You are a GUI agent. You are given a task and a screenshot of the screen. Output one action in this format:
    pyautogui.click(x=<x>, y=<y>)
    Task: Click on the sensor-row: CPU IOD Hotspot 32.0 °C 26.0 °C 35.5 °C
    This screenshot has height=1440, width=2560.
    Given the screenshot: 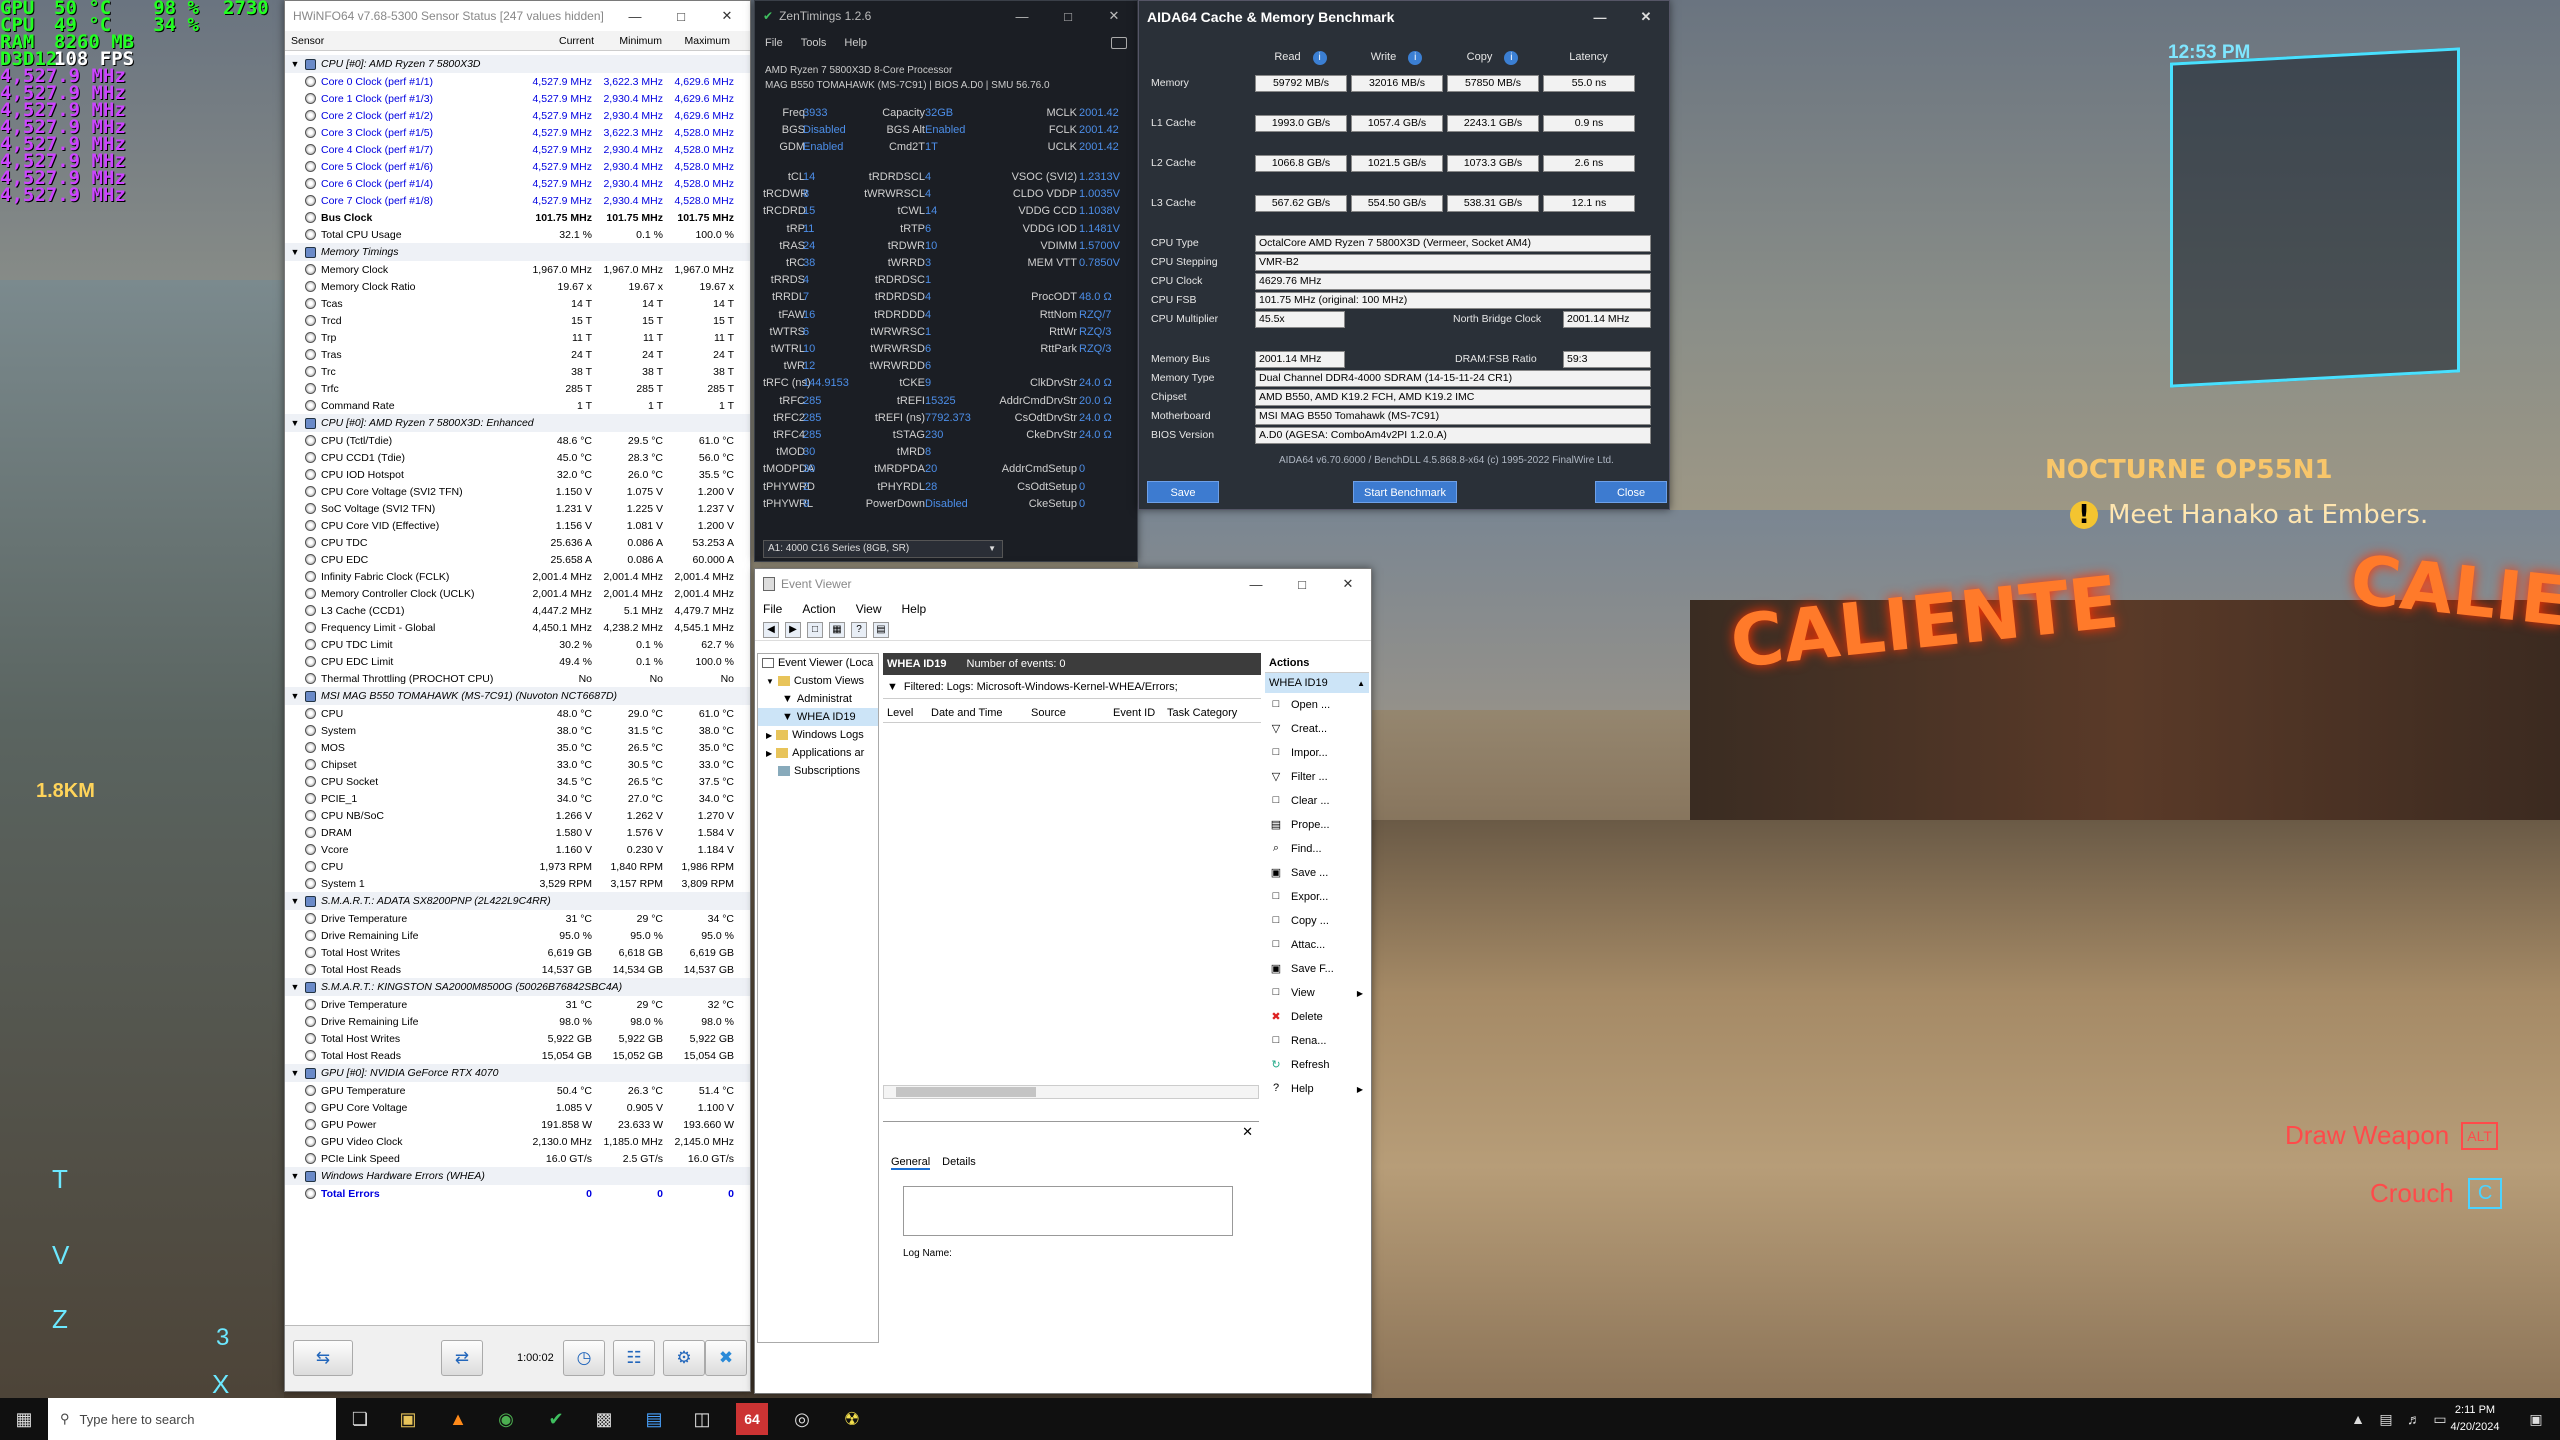 What is the action you would take?
    pyautogui.click(x=517, y=474)
    